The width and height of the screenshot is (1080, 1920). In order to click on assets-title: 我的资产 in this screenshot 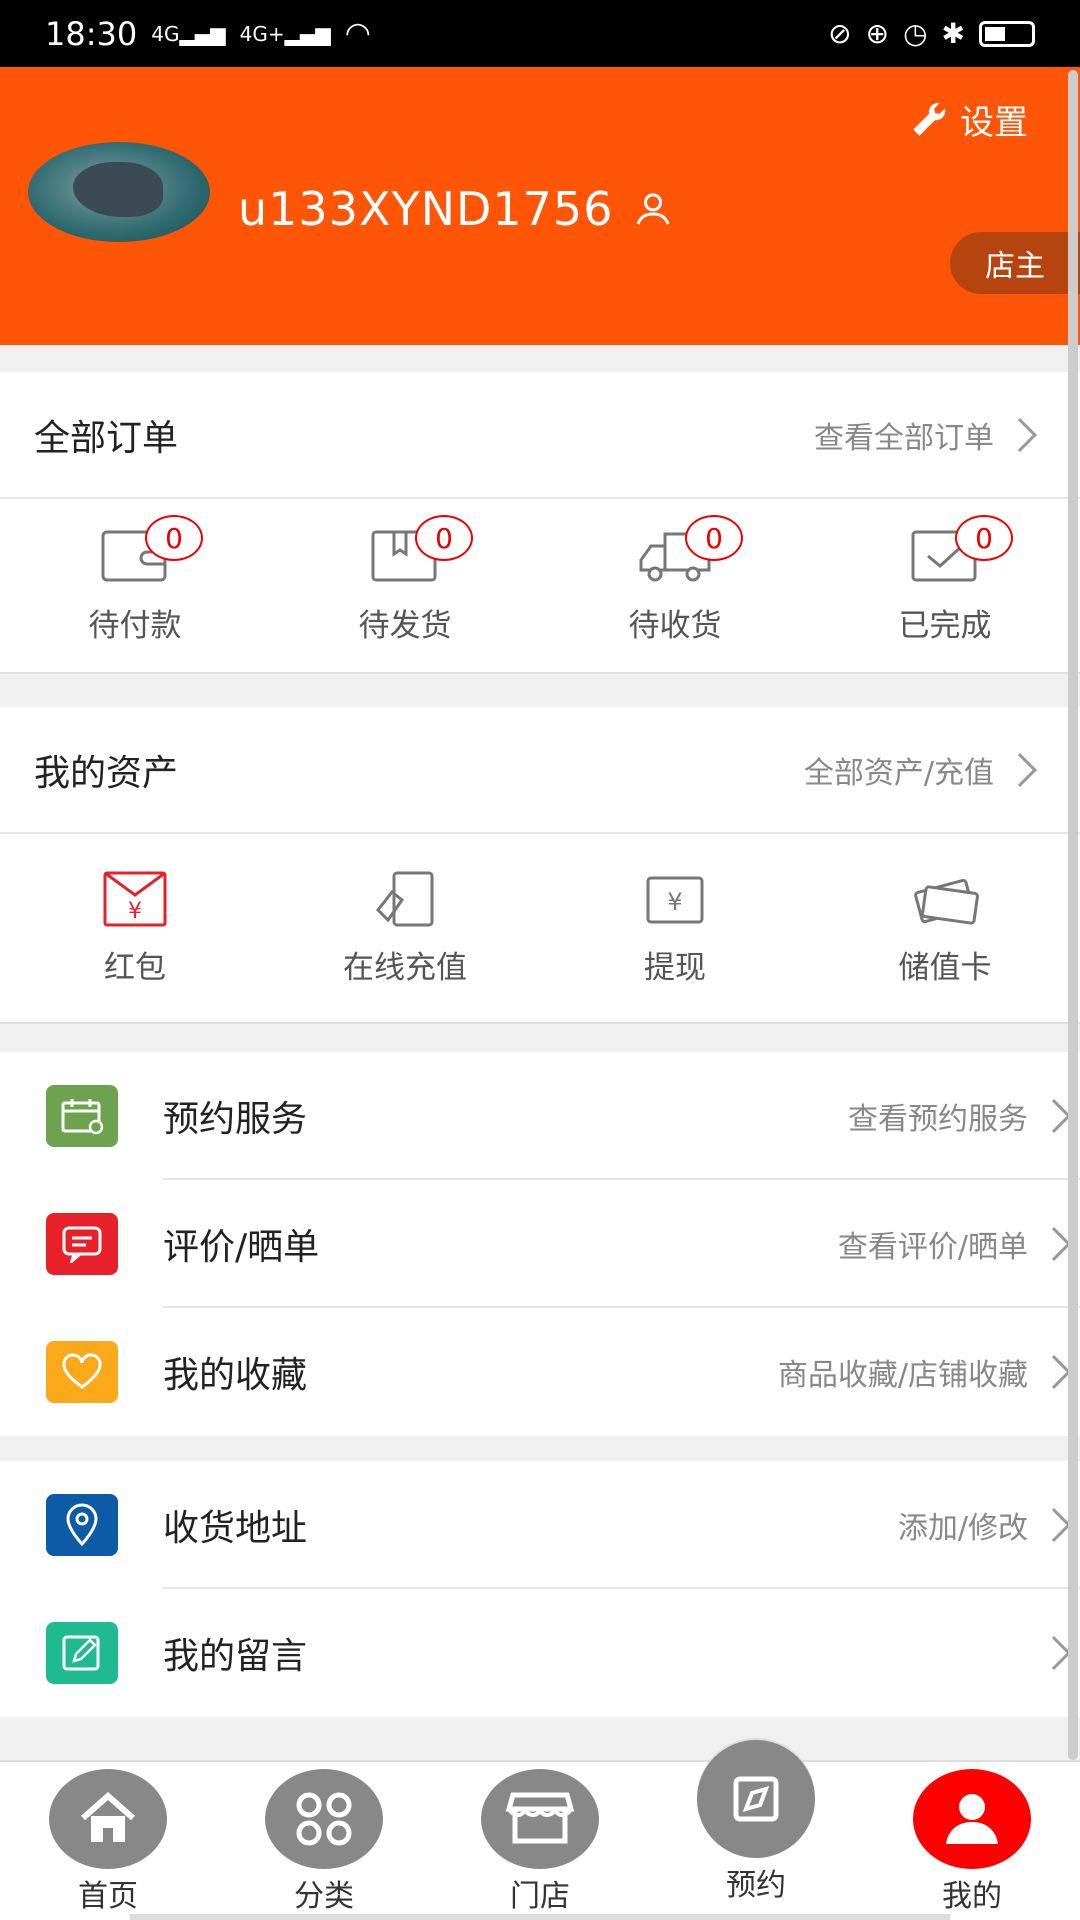, I will do `click(106, 773)`.